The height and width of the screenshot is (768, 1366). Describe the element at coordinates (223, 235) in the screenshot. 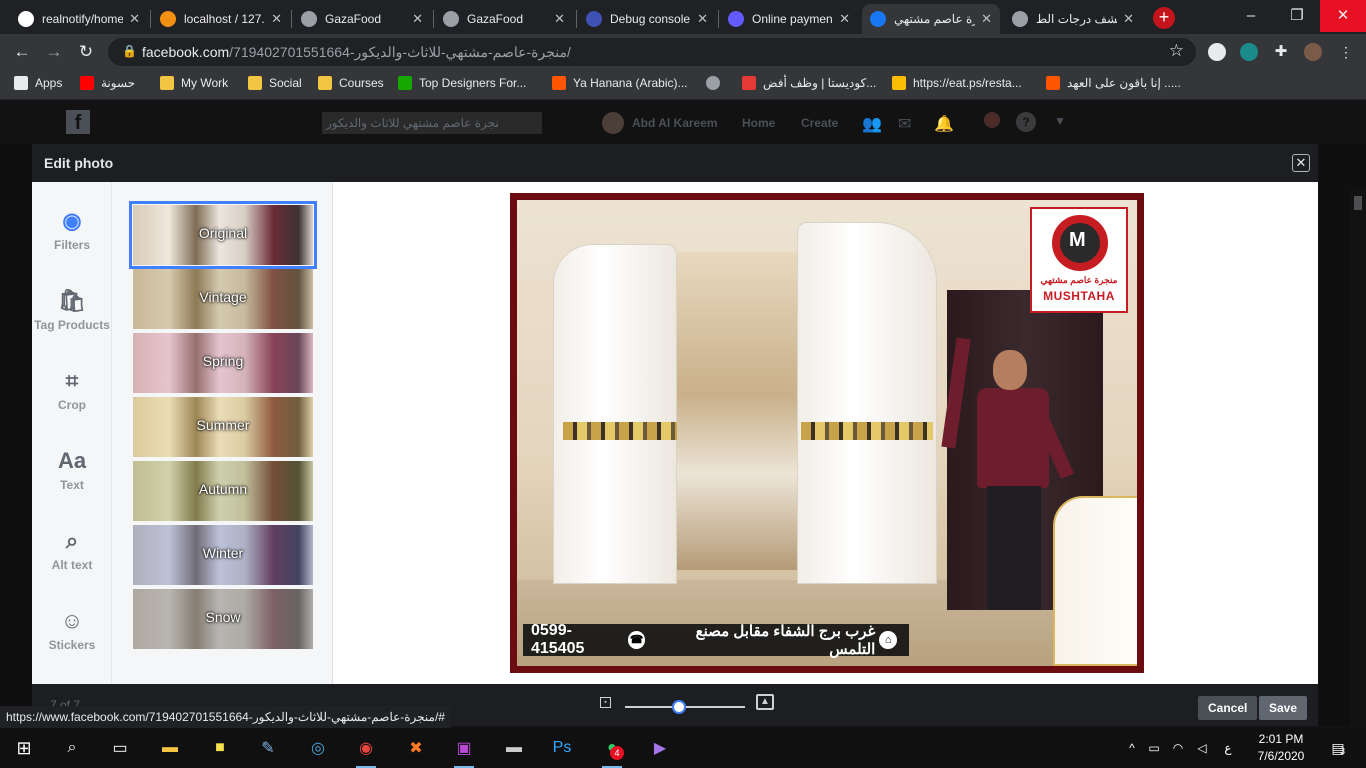

I see `filter-original: Original` at that location.